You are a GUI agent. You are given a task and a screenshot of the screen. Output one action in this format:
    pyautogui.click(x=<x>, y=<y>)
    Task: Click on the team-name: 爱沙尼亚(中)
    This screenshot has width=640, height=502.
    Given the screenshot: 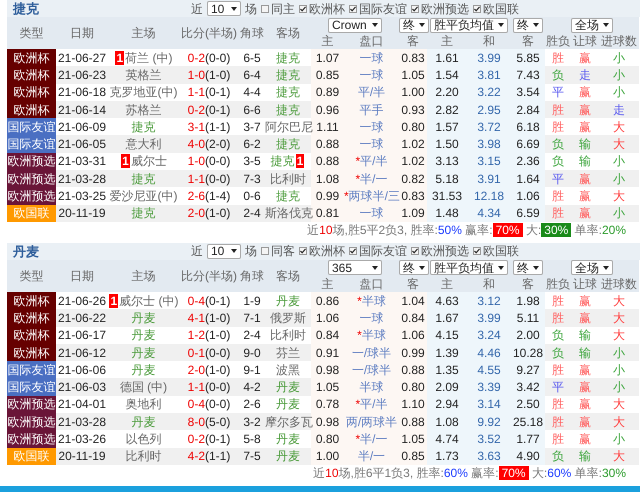 What is the action you would take?
    pyautogui.click(x=144, y=196)
    